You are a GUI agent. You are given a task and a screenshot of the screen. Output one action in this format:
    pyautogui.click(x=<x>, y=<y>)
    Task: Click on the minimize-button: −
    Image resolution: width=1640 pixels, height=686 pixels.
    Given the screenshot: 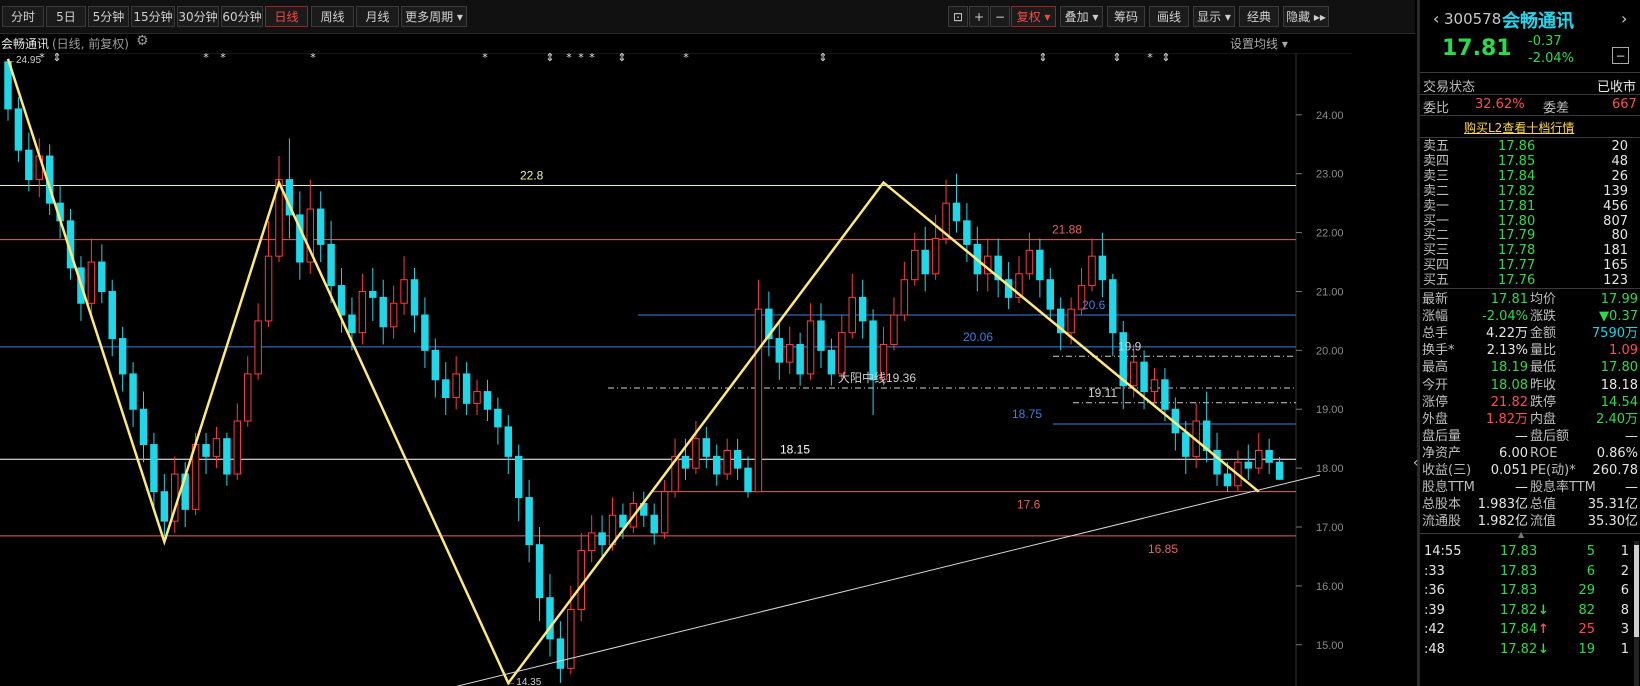 What is the action you would take?
    pyautogui.click(x=1620, y=55)
    